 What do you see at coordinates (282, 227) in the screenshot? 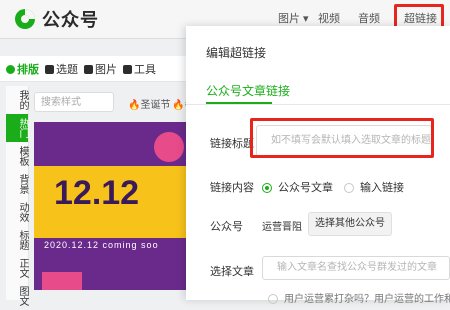
I see `account-value: 运营晋阻` at bounding box center [282, 227].